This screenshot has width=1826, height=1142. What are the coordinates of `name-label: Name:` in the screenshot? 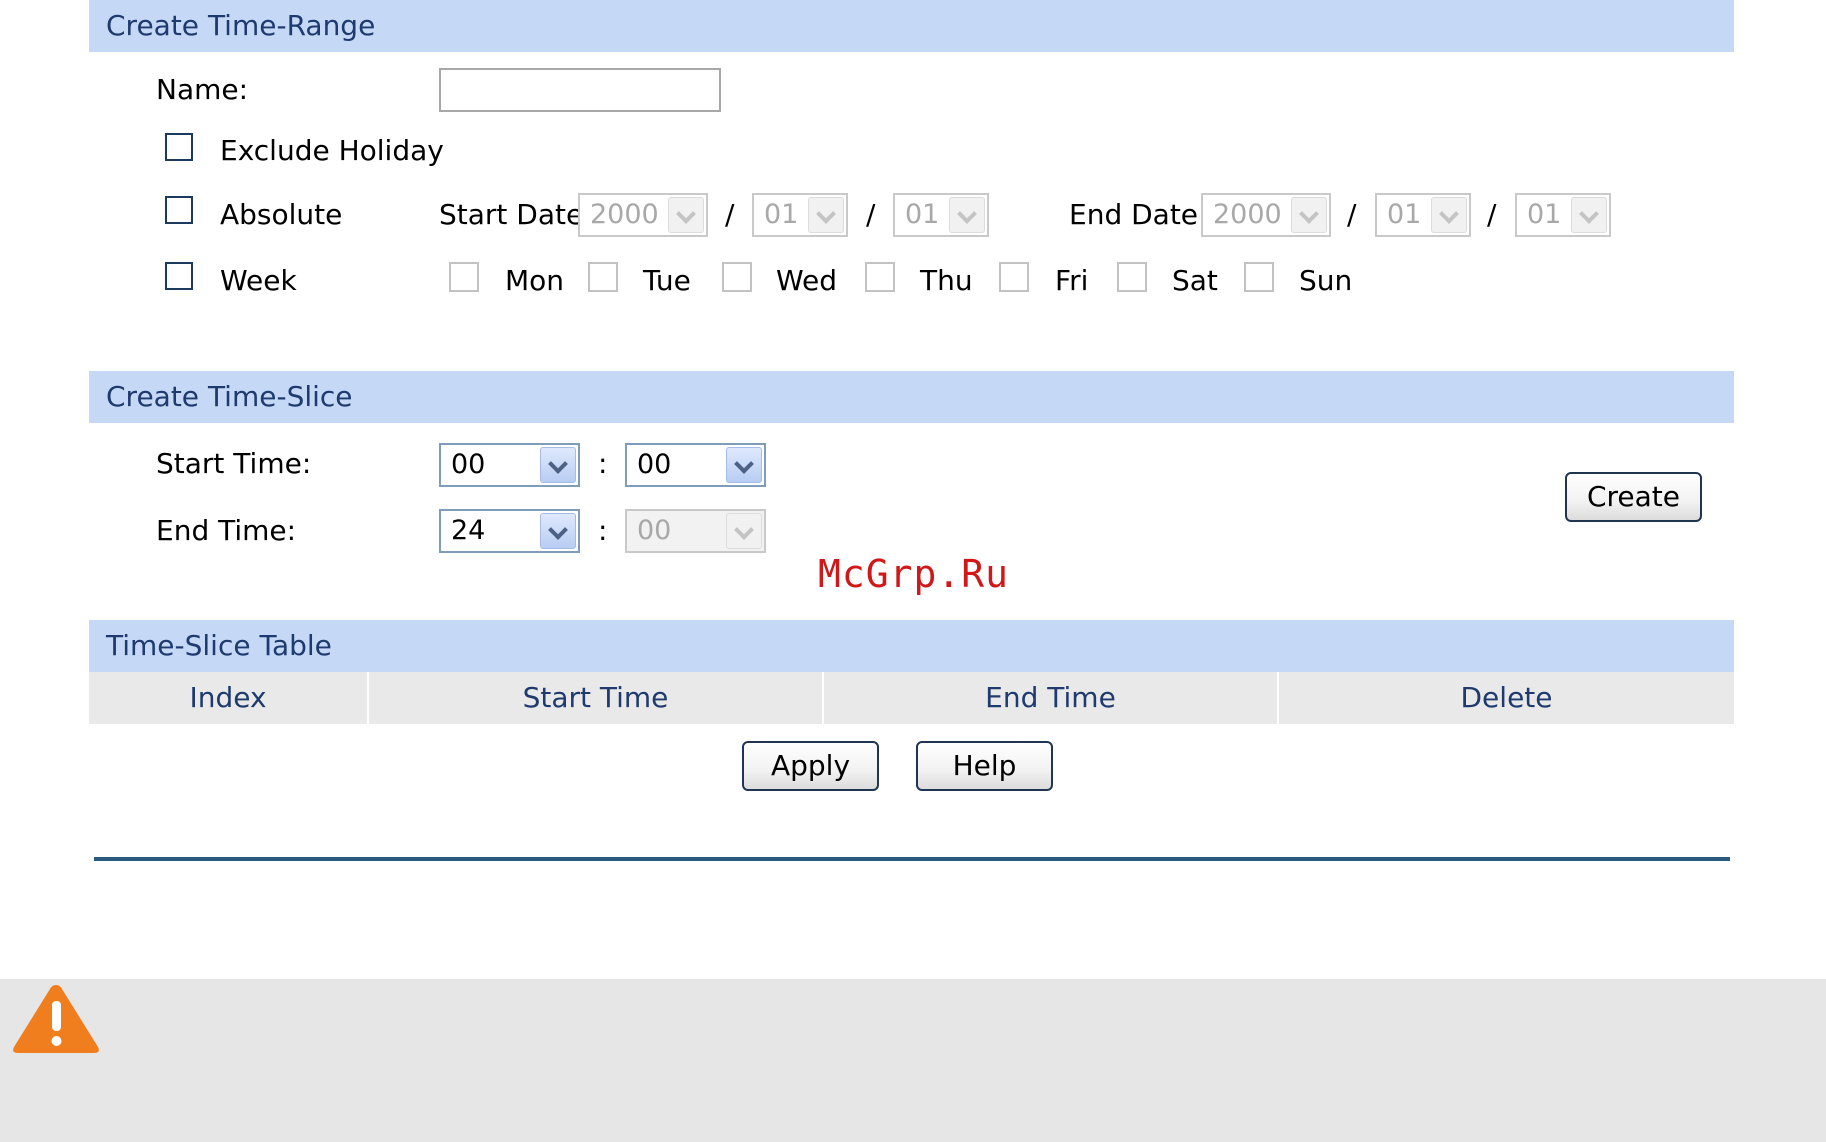 It's located at (202, 89).